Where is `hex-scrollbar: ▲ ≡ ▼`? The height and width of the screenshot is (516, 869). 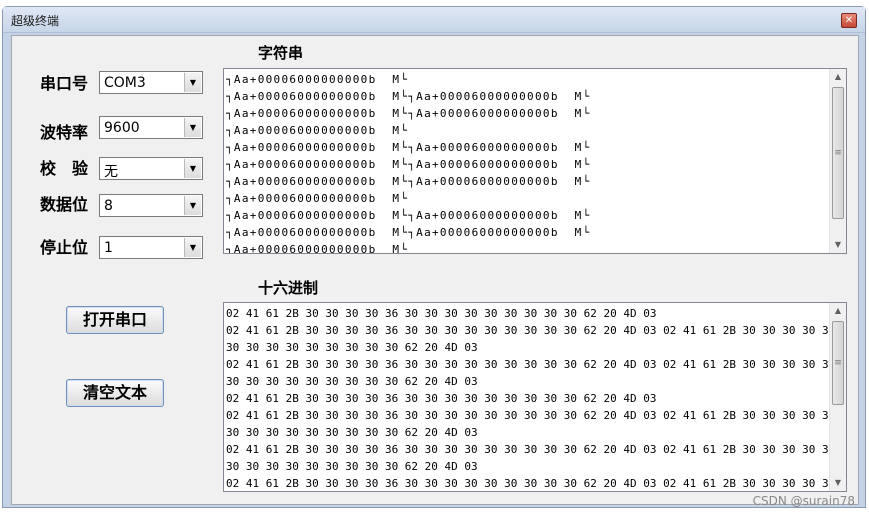 hex-scrollbar: ▲ ≡ ▼ is located at coordinates (837, 397).